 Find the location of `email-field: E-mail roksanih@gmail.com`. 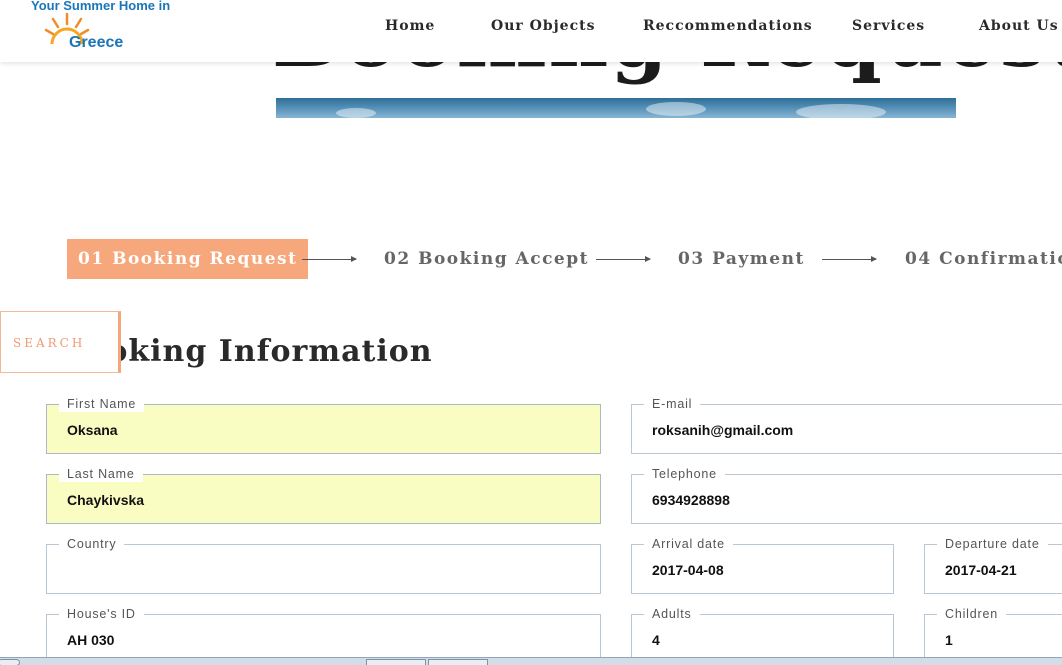

email-field: E-mail roksanih@gmail.com is located at coordinates (846, 425).